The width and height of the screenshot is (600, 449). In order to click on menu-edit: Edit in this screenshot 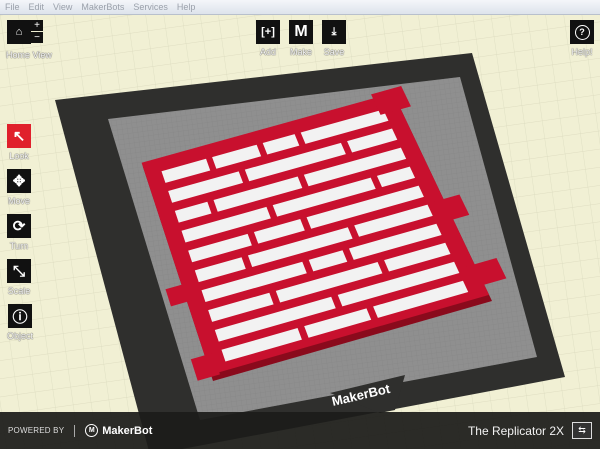, I will do `click(37, 7)`.